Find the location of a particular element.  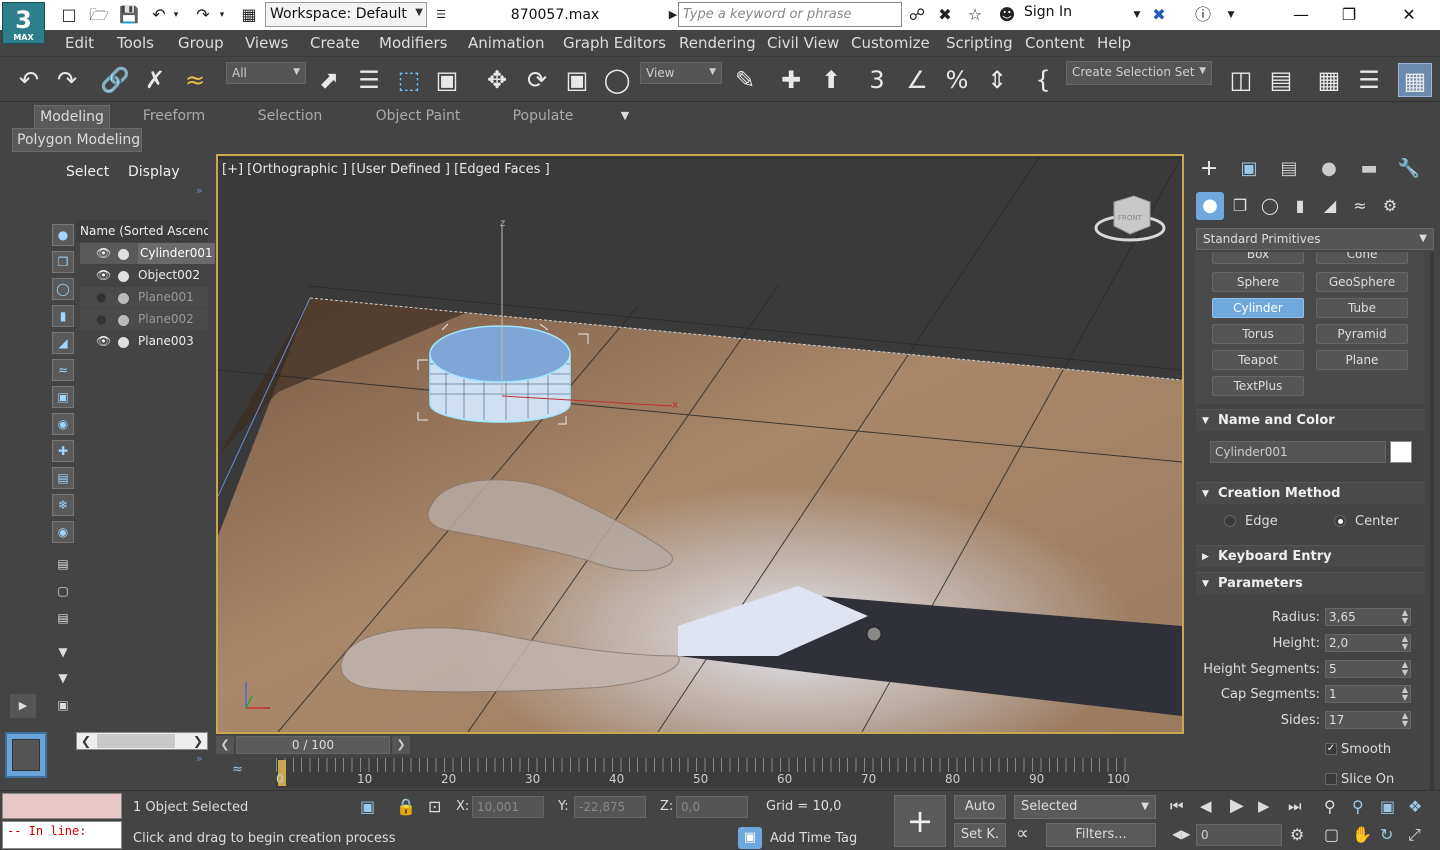

close-button: ✕ is located at coordinates (1409, 15).